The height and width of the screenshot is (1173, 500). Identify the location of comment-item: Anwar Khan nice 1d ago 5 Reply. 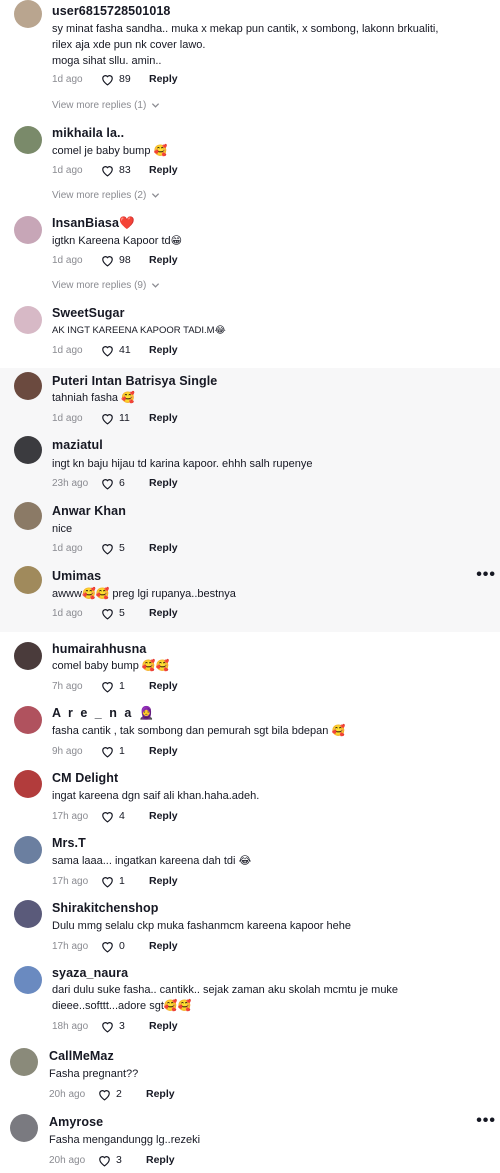
(250, 528).